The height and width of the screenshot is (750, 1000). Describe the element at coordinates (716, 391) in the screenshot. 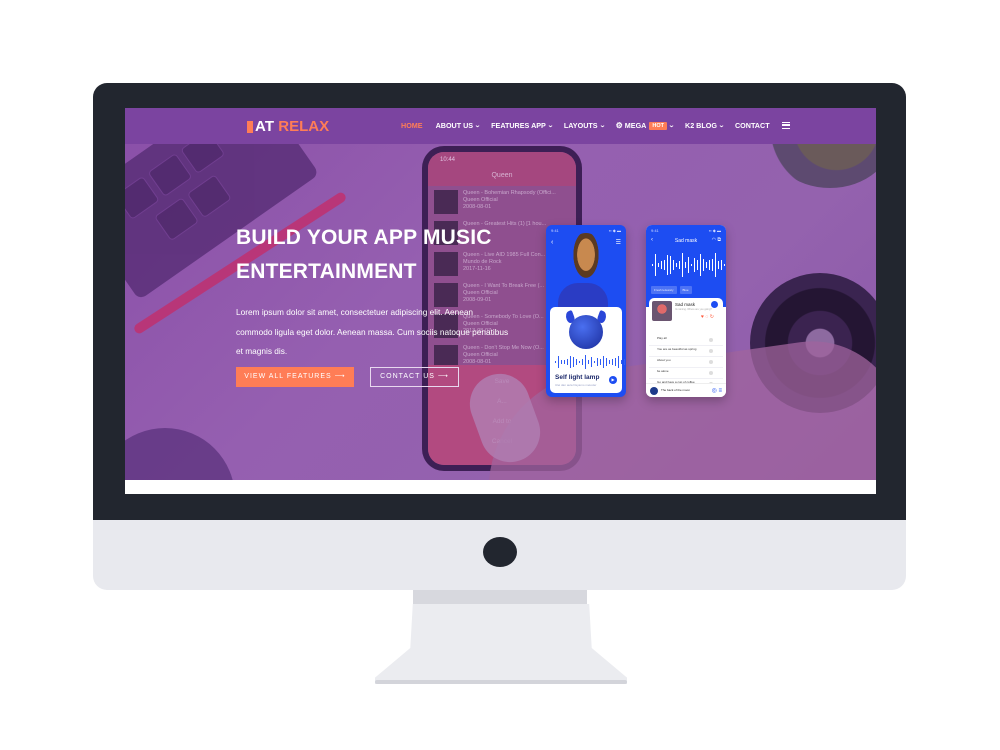

I see `pause-icon: ◎ ≡` at that location.